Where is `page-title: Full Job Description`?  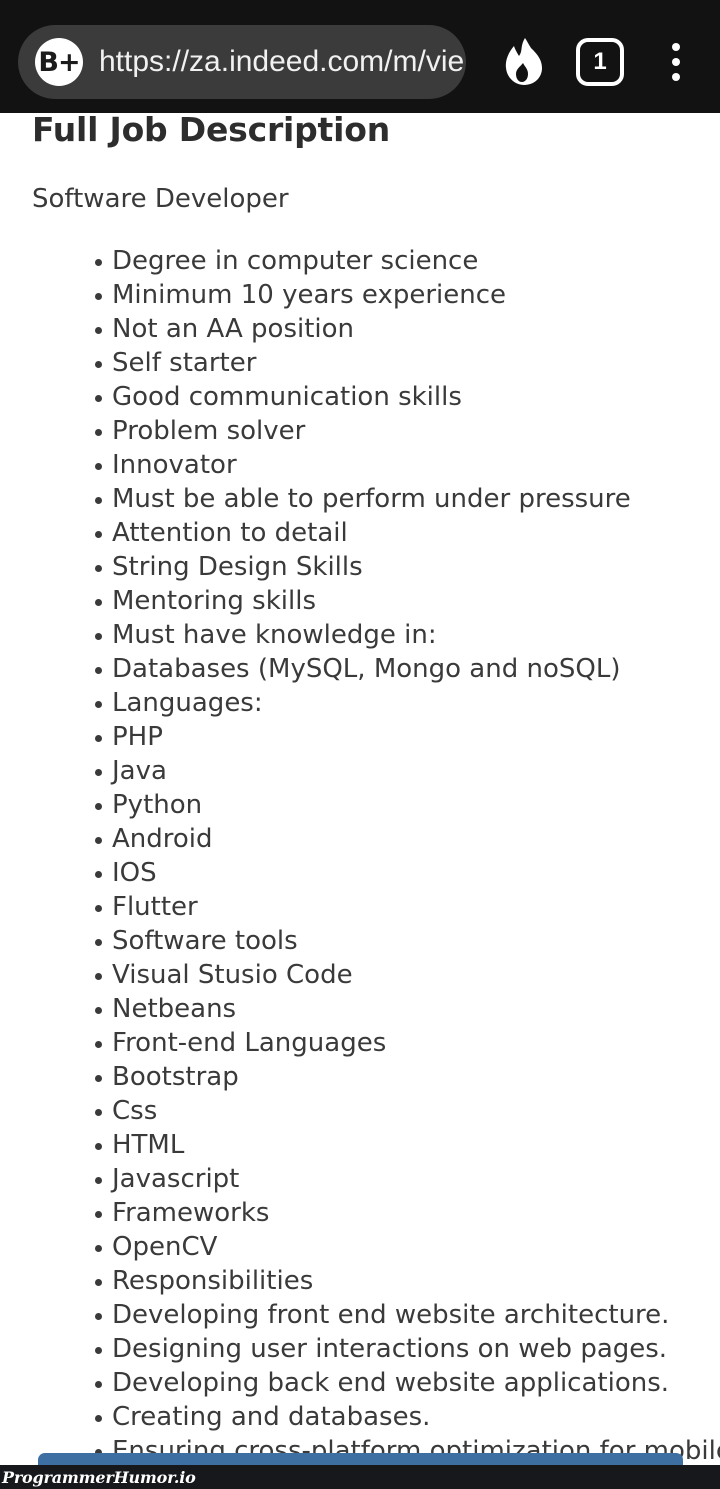 page-title: Full Job Description is located at coordinates (211, 129).